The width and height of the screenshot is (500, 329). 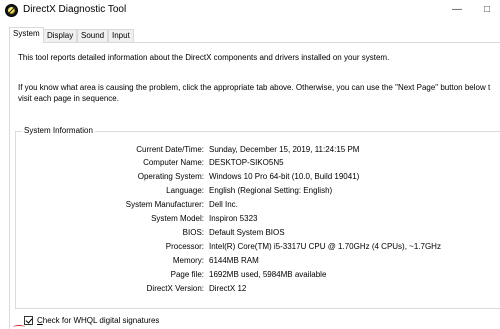 What do you see at coordinates (247, 232) in the screenshot?
I see `info-value: Default System BIOS` at bounding box center [247, 232].